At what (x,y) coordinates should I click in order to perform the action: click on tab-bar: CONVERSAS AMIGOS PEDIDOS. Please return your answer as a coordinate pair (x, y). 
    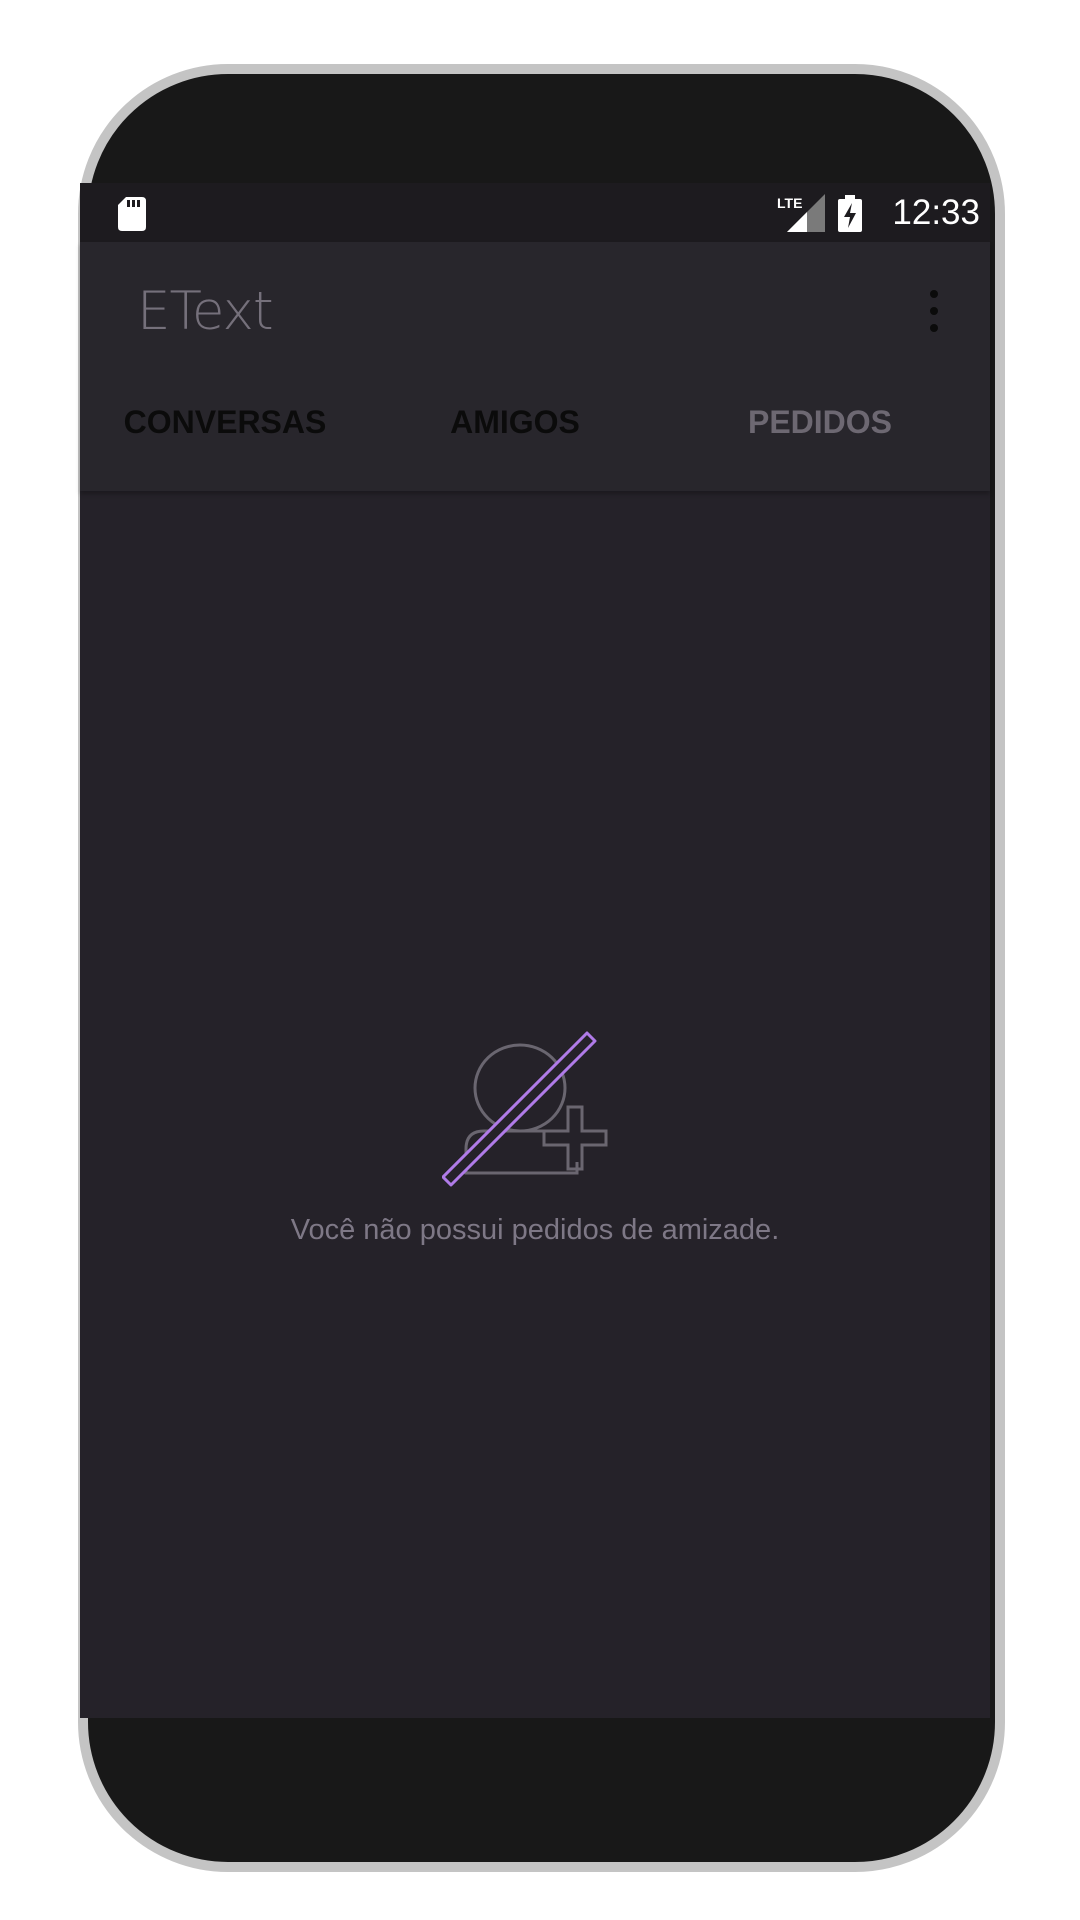
    Looking at the image, I should click on (535, 429).